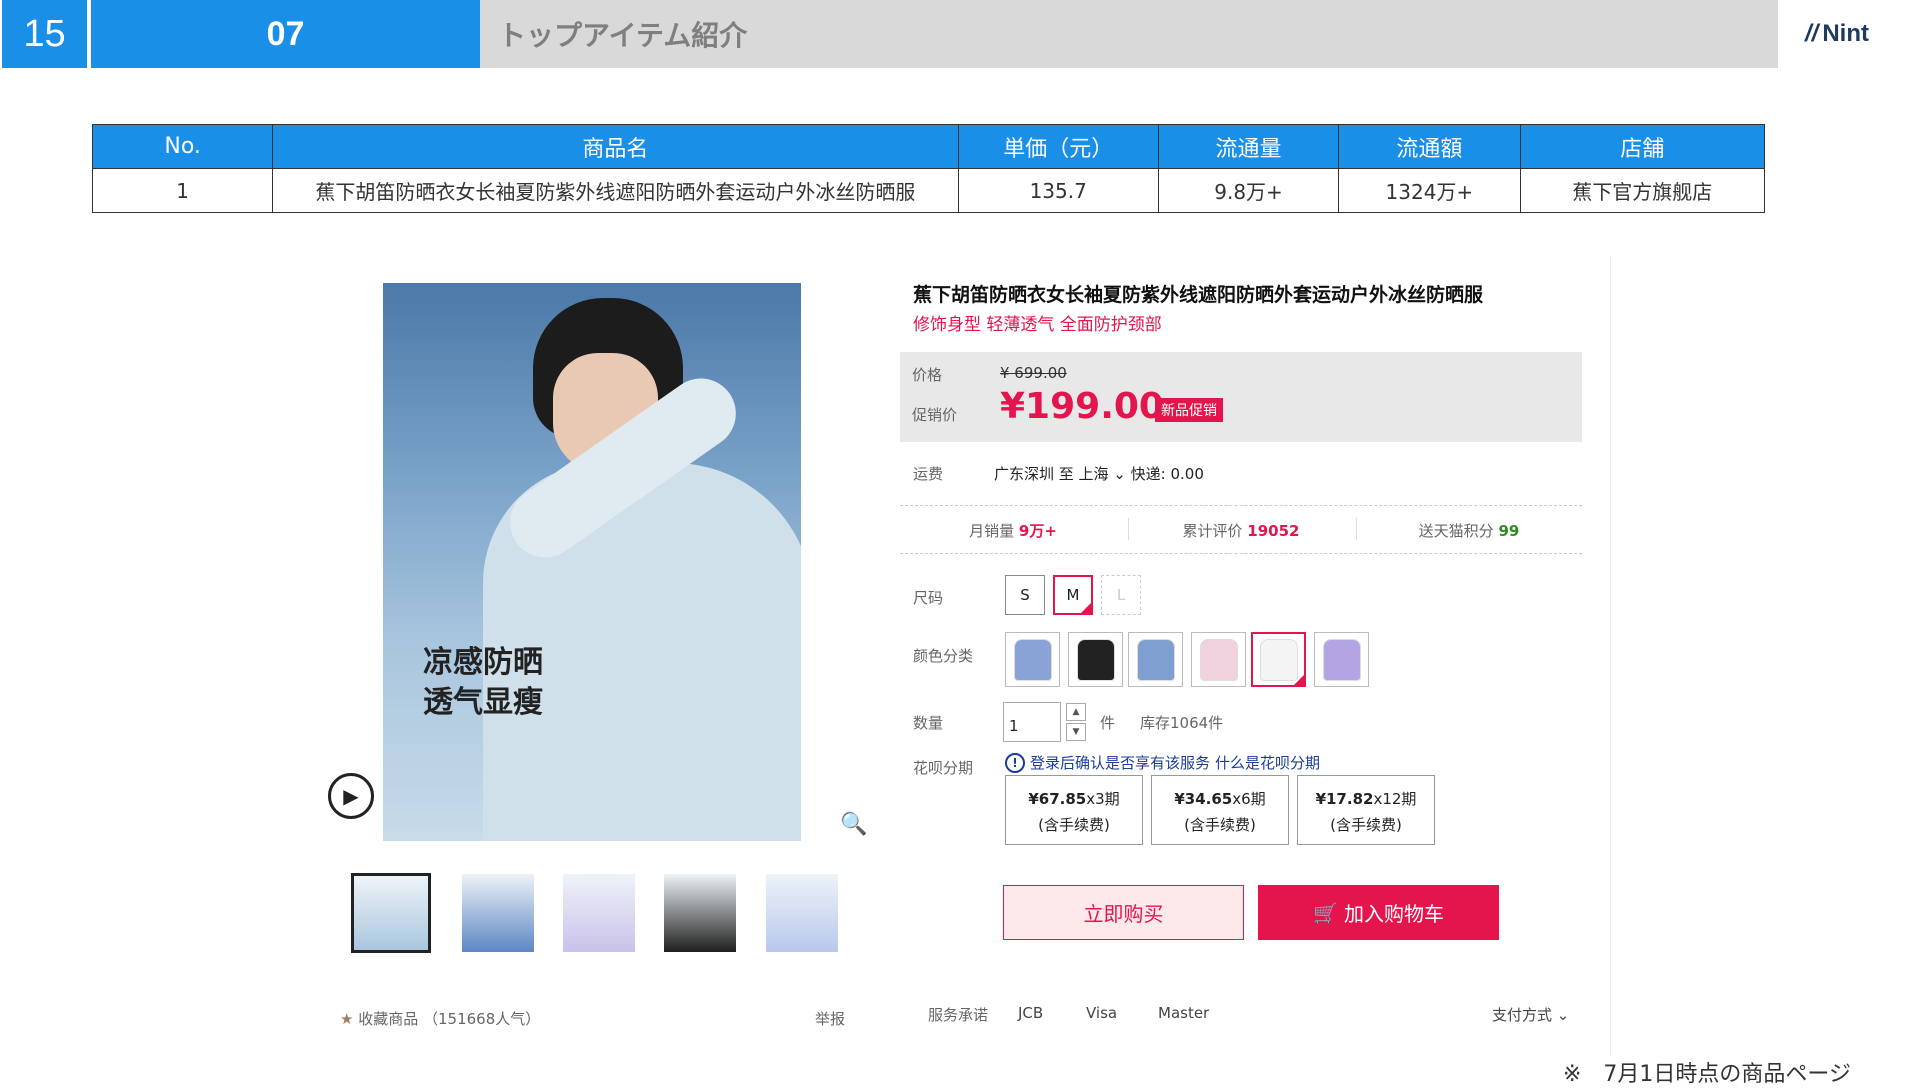 This screenshot has height=1088, width=1920. What do you see at coordinates (1395, 799) in the screenshot?
I see `installment-period: x12期` at bounding box center [1395, 799].